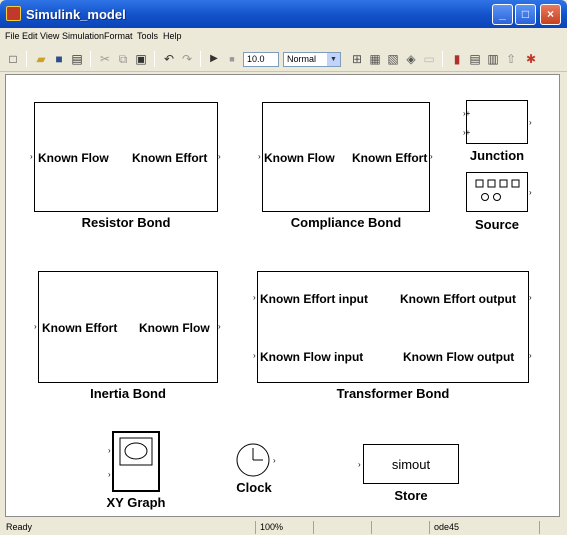 The image size is (567, 535). I want to click on status-bar: Ready 100% ode45, so click(283, 527).